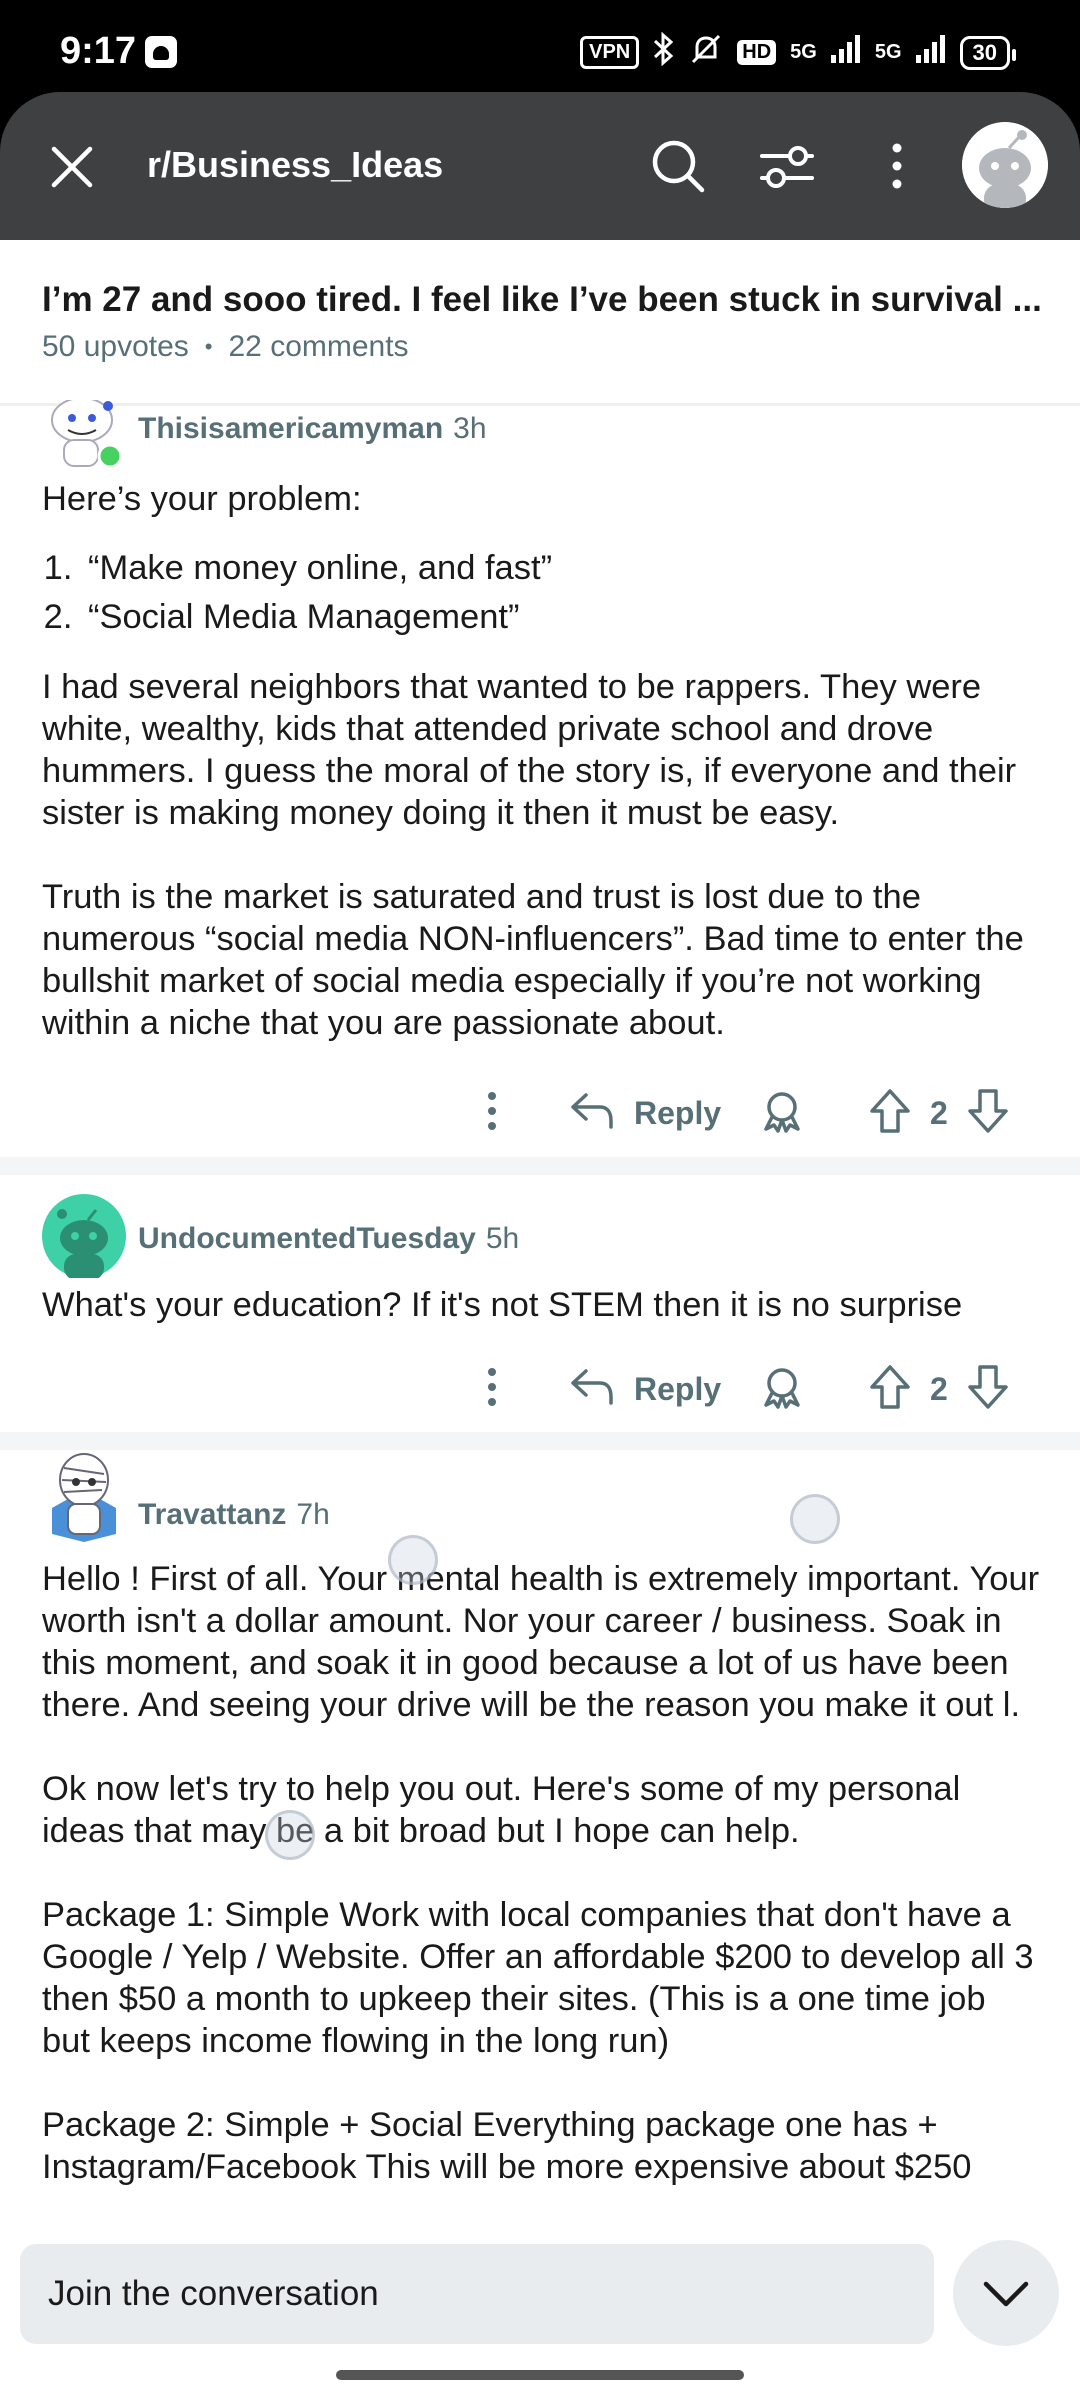  Describe the element at coordinates (540, 166) in the screenshot. I see `subreddit-header: r/Business_Ideas` at that location.